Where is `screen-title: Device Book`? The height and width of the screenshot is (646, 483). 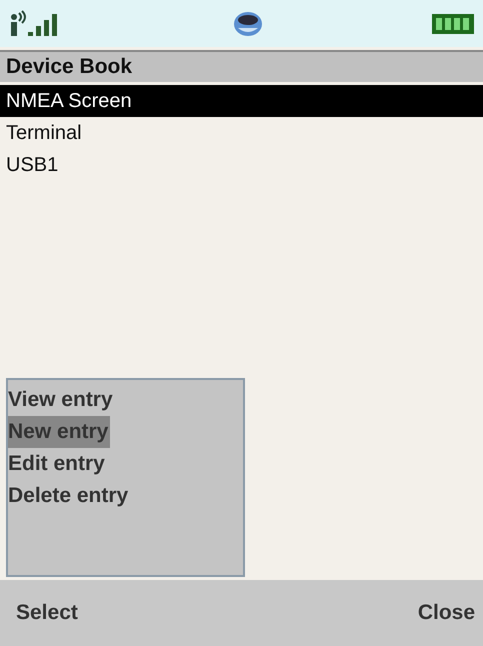
screen-title: Device Book is located at coordinates (241, 66).